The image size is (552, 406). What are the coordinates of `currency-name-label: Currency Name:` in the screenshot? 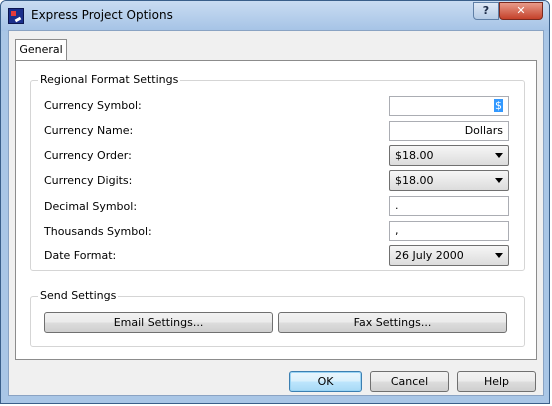 It's located at (89, 130).